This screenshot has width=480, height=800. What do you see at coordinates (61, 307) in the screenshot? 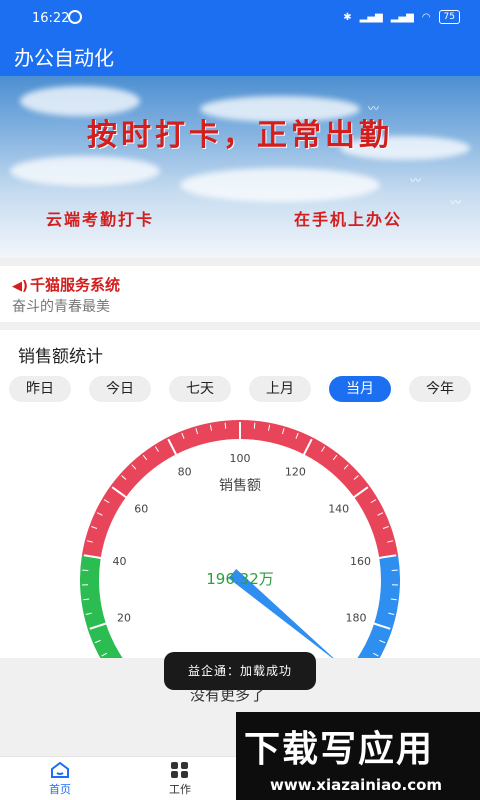
I see `notice-subtitle: 奋斗的青春最美` at bounding box center [61, 307].